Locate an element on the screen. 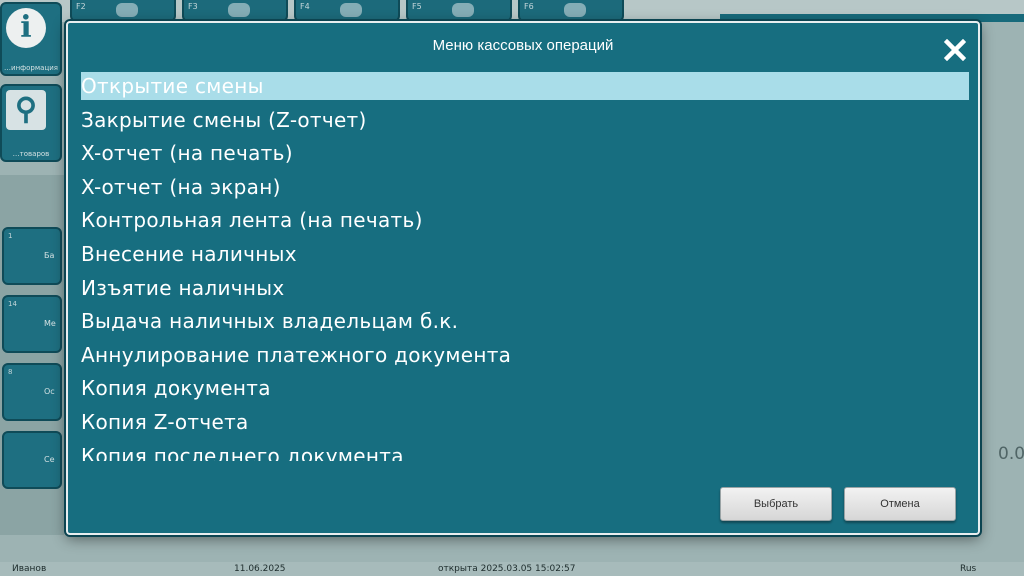  dialog-title: Меню кассовых операций is located at coordinates (523, 45).